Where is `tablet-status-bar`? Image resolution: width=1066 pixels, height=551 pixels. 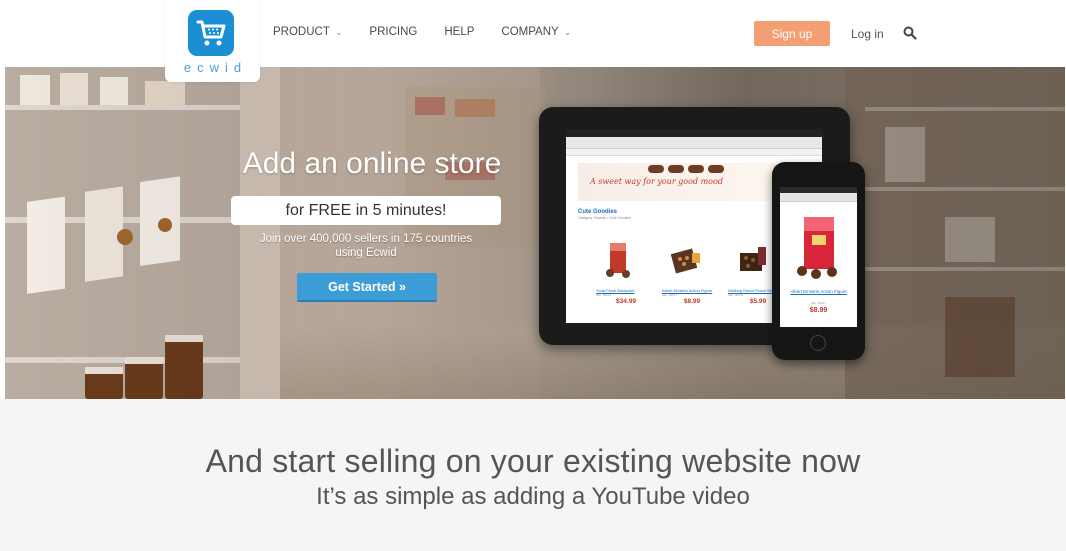
tablet-status-bar is located at coordinates (694, 133).